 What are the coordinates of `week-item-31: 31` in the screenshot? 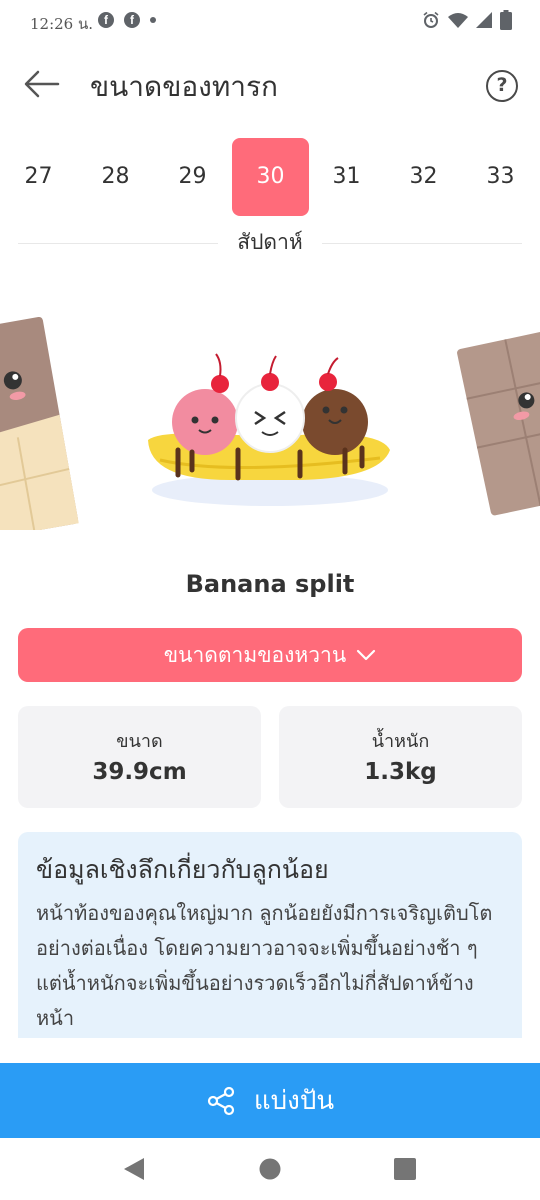 It's located at (346, 177).